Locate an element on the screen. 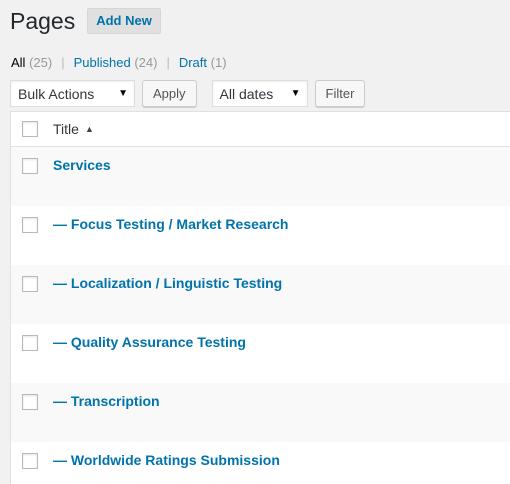 The image size is (510, 484). dates-select: All dates ▼ is located at coordinates (259, 93).